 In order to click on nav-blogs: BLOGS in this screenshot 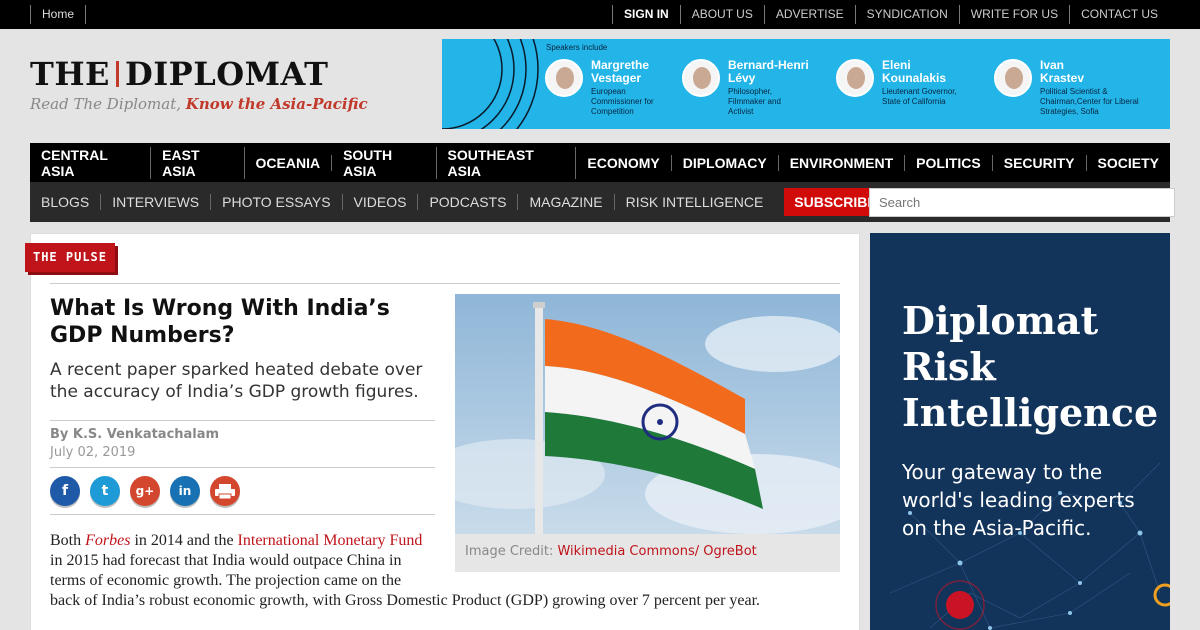, I will do `click(66, 202)`.